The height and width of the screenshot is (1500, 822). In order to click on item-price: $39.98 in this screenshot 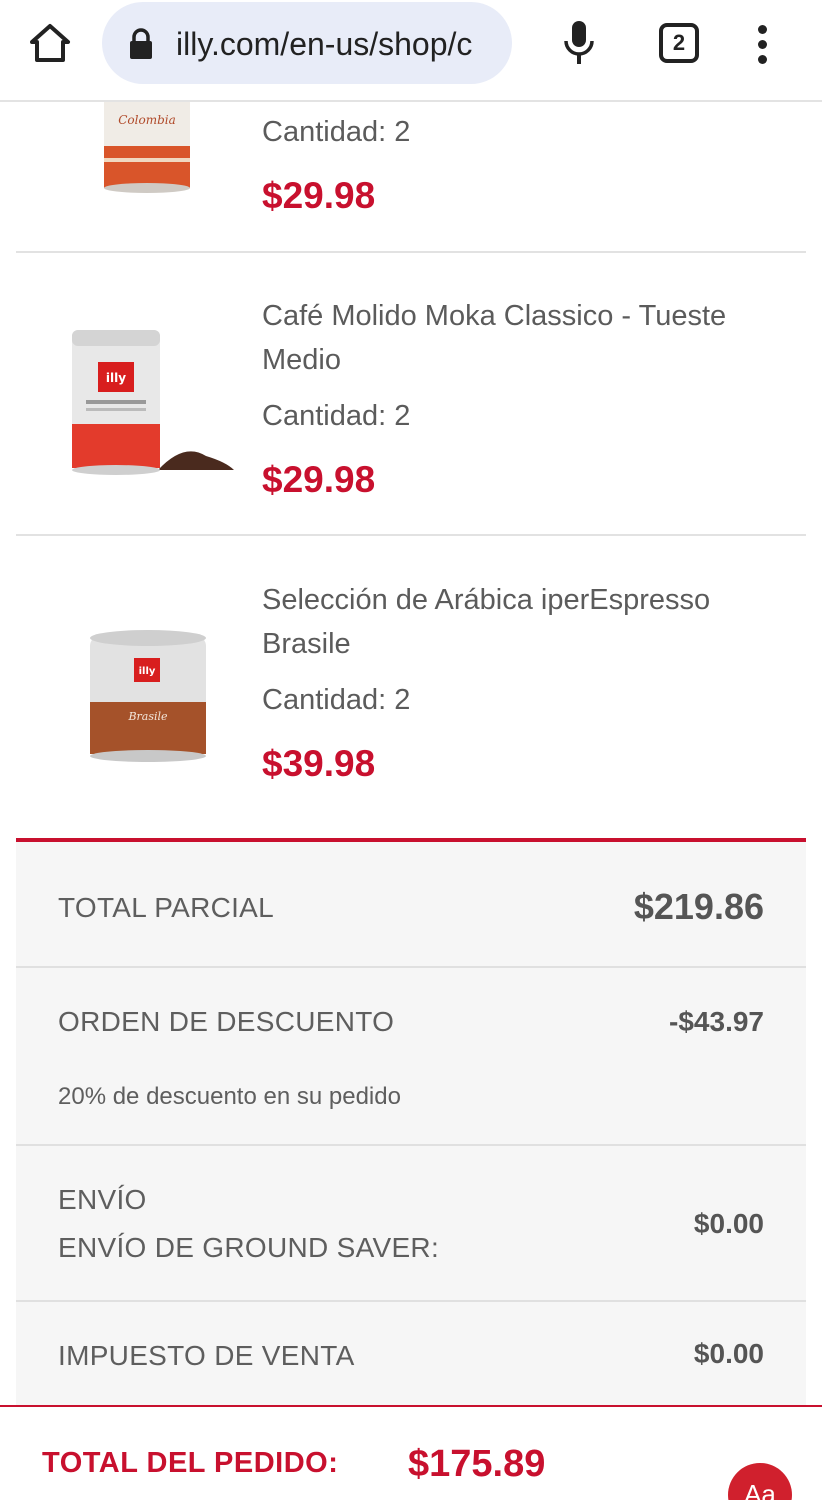, I will do `click(319, 763)`.